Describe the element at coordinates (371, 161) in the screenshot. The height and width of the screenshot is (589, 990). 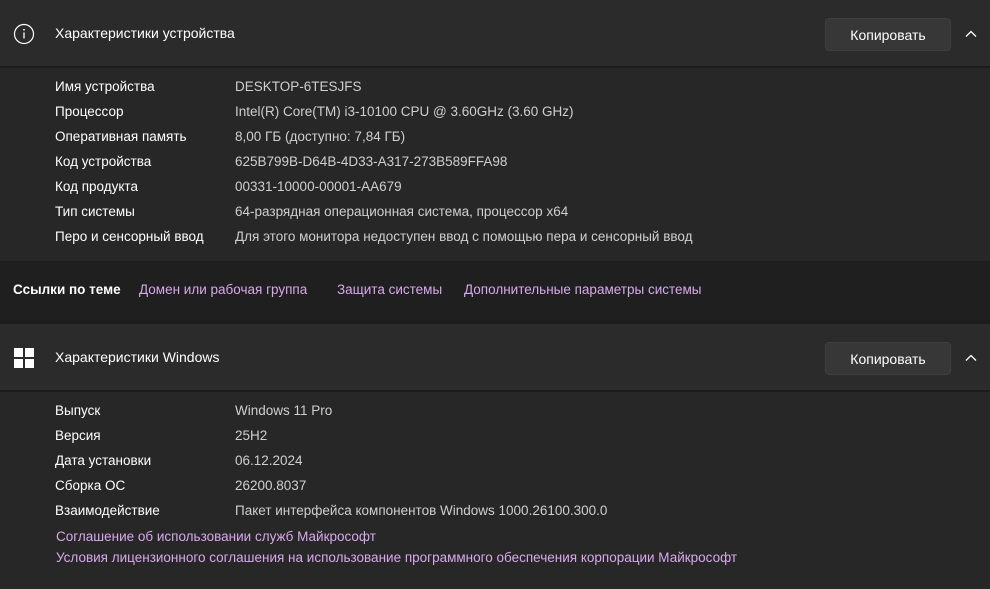
I see `spec-value: 625B799B-D64B-4D33-A317-273B589FFA98` at that location.